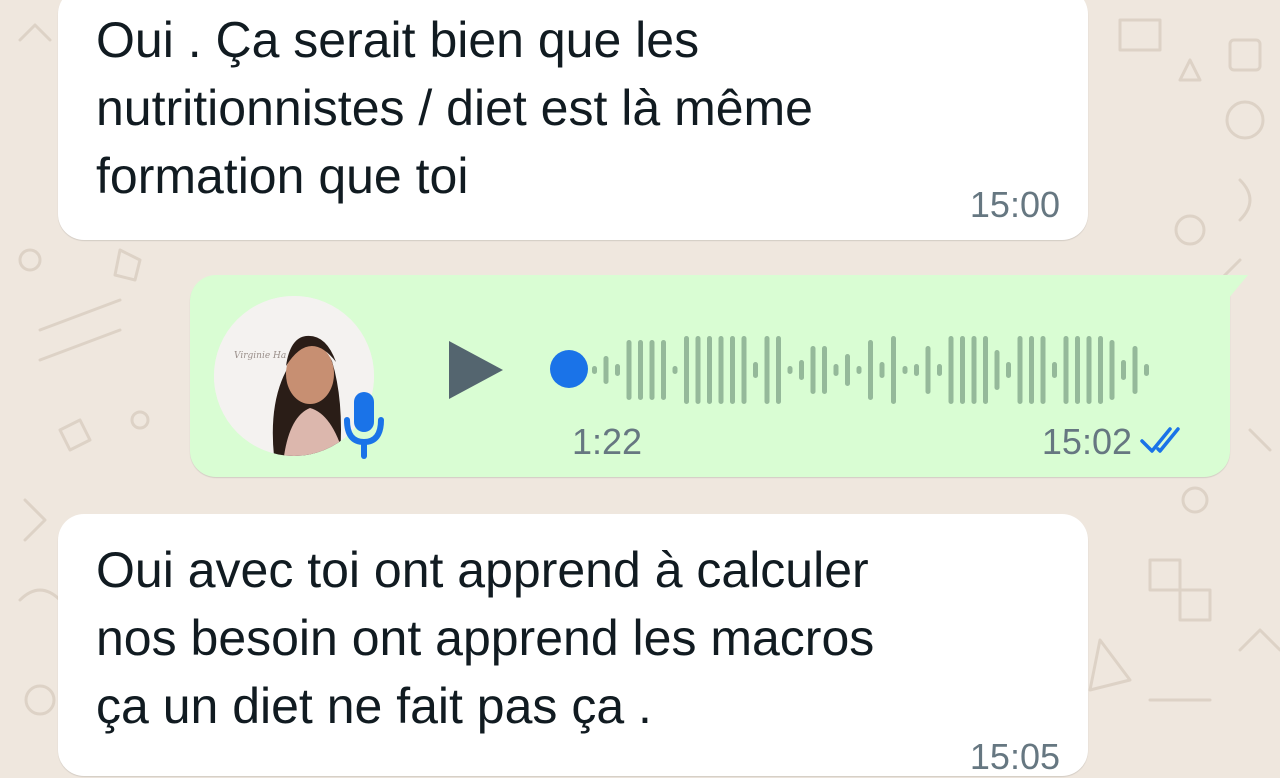  What do you see at coordinates (1160, 440) in the screenshot?
I see `double-check-icon` at bounding box center [1160, 440].